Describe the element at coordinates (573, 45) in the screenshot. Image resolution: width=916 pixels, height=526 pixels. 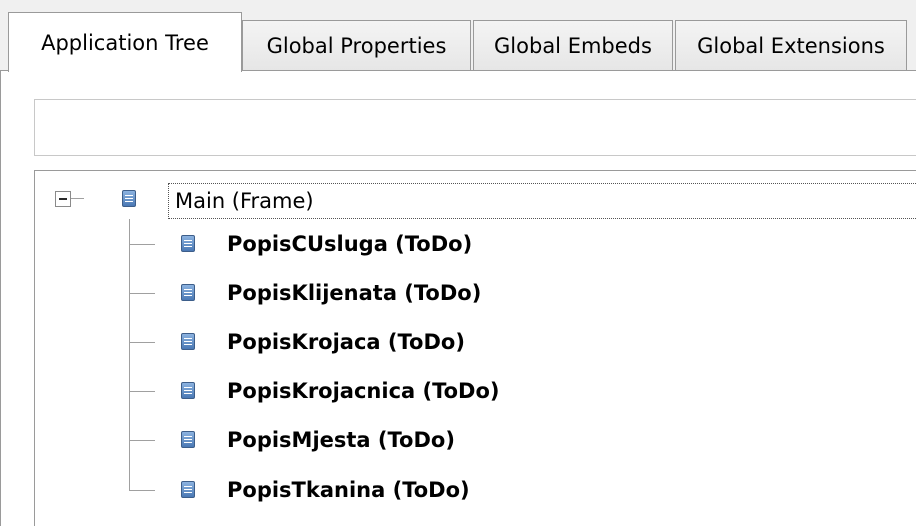
I see `tab-global-embeds: Global Embeds` at that location.